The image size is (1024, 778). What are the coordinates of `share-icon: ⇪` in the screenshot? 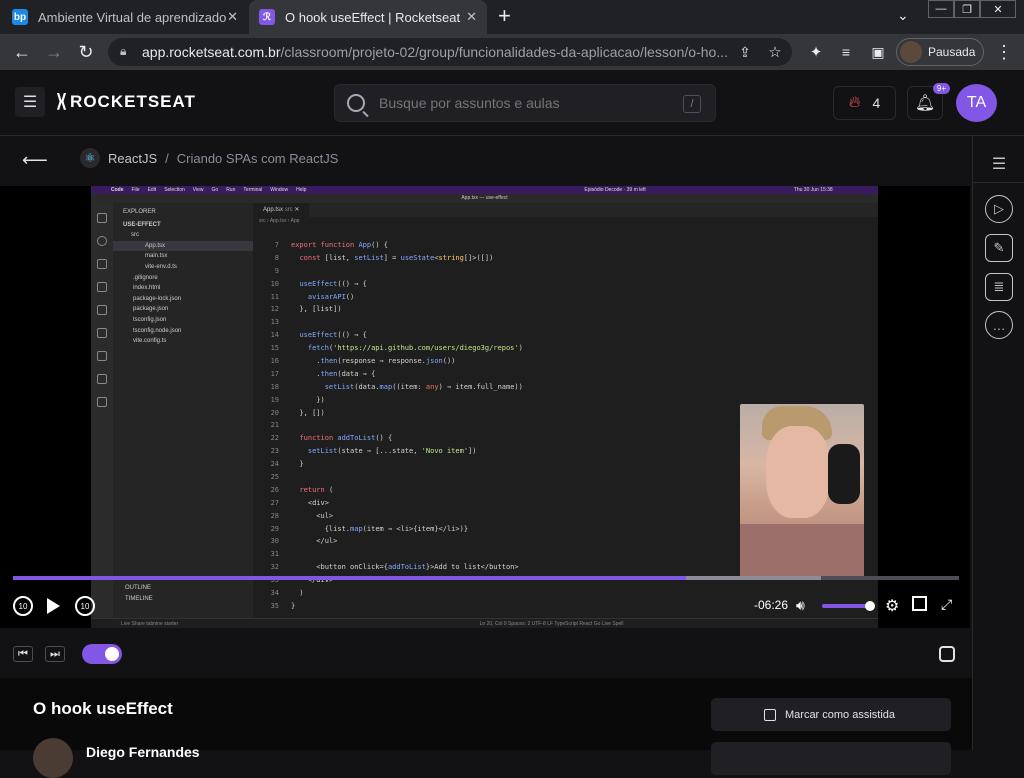 It's located at (745, 52).